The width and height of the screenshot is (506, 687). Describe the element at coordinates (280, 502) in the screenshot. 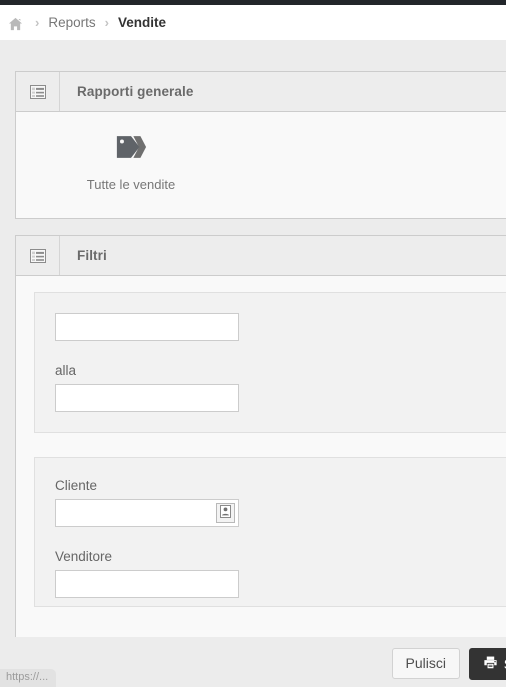

I see `form-group-cliente: Cliente` at that location.